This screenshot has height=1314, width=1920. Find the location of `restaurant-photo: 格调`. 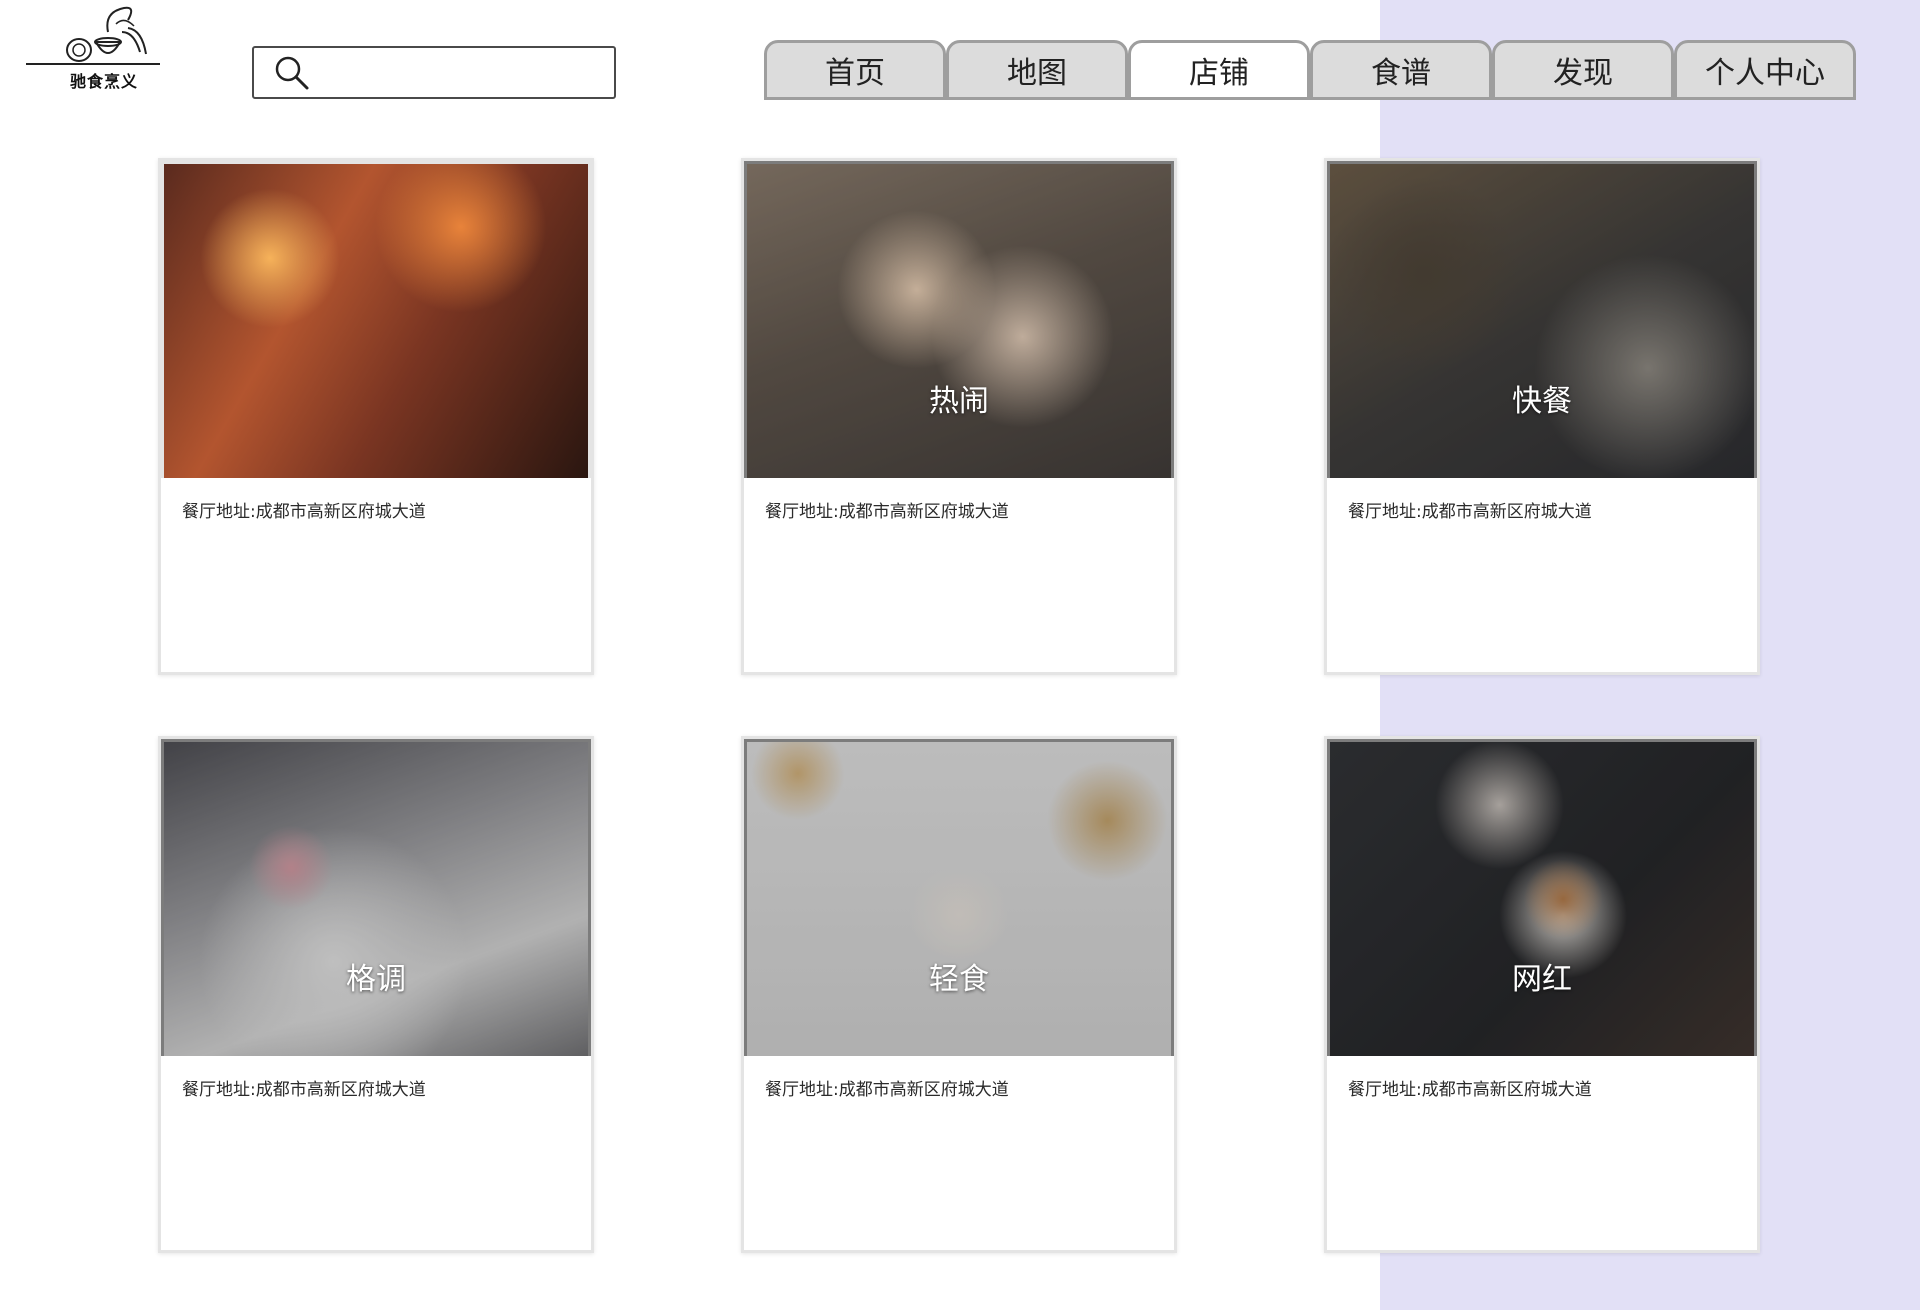

restaurant-photo: 格调 is located at coordinates (376, 897).